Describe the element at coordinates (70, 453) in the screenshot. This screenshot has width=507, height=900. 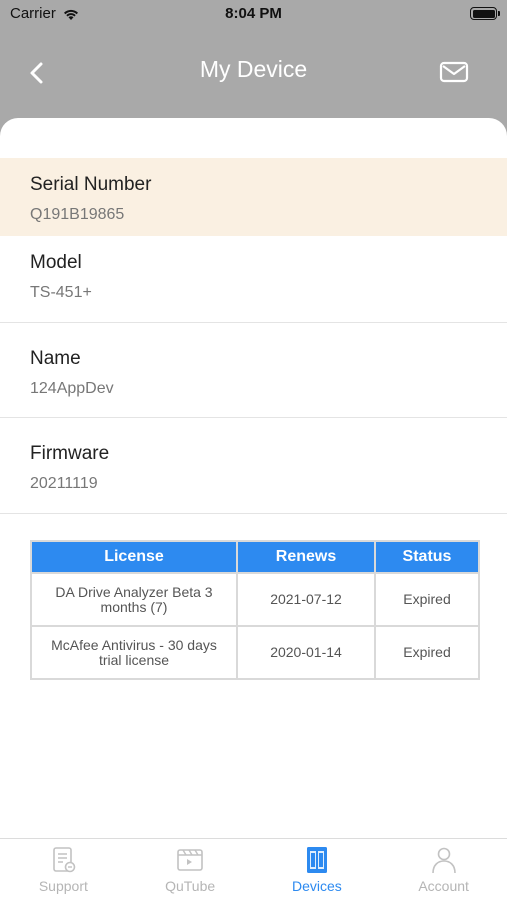
I see `firmware-label: Firmware` at that location.